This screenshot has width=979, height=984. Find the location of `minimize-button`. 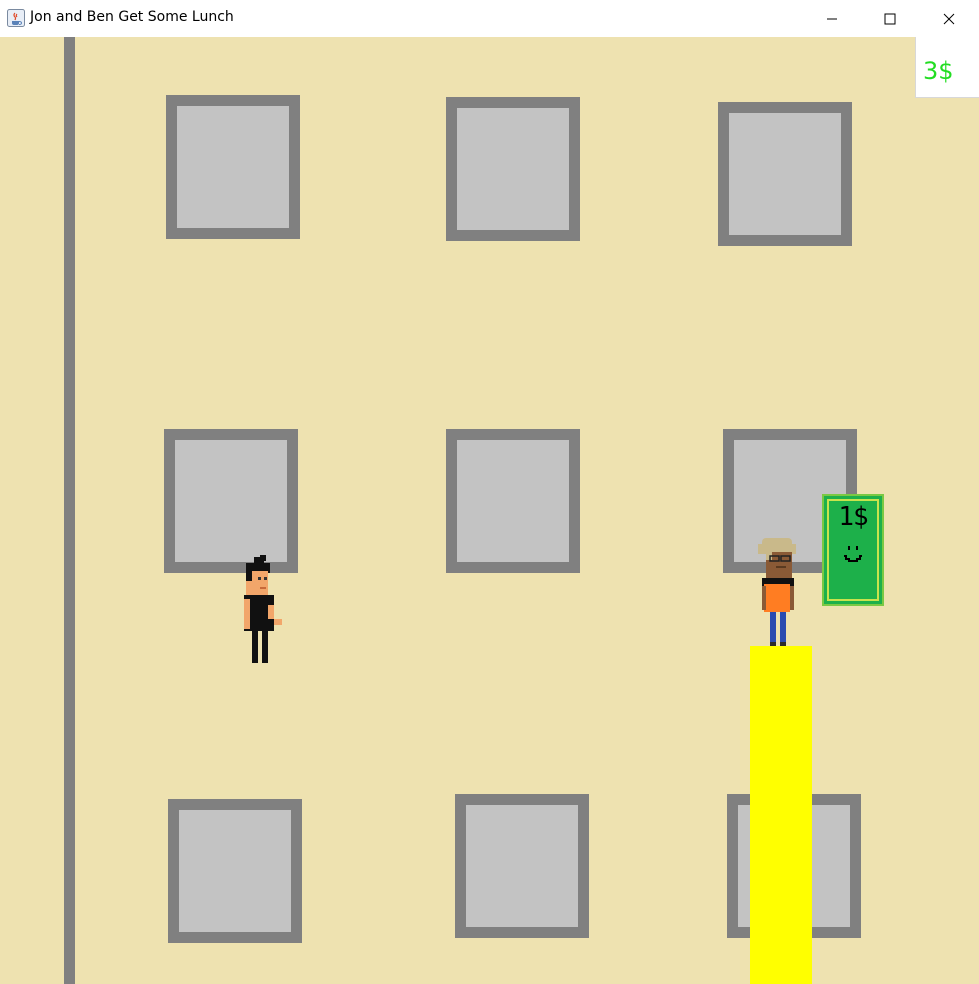

minimize-button is located at coordinates (832, 18).